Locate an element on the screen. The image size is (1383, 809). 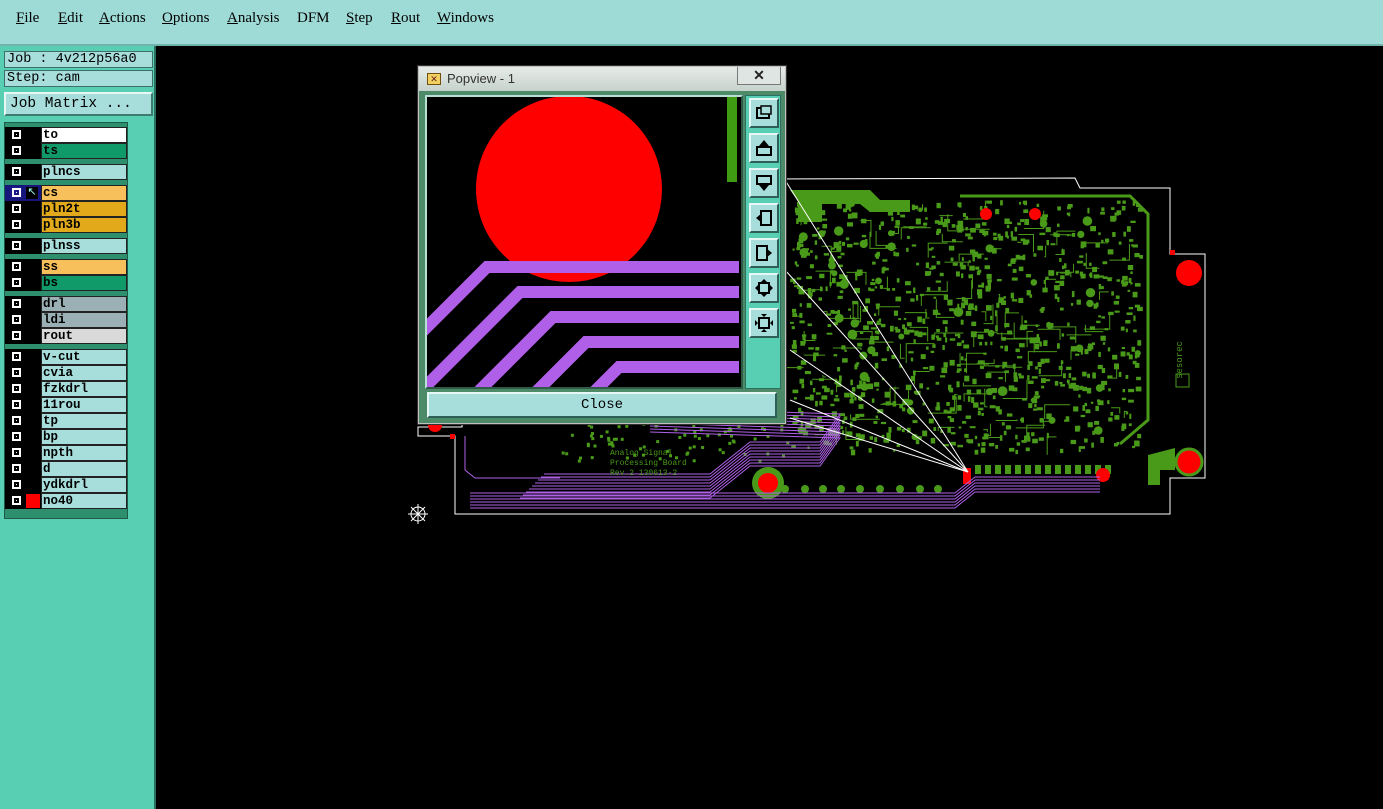
layer-row-plnss: plnss is located at coordinates (67, 246).